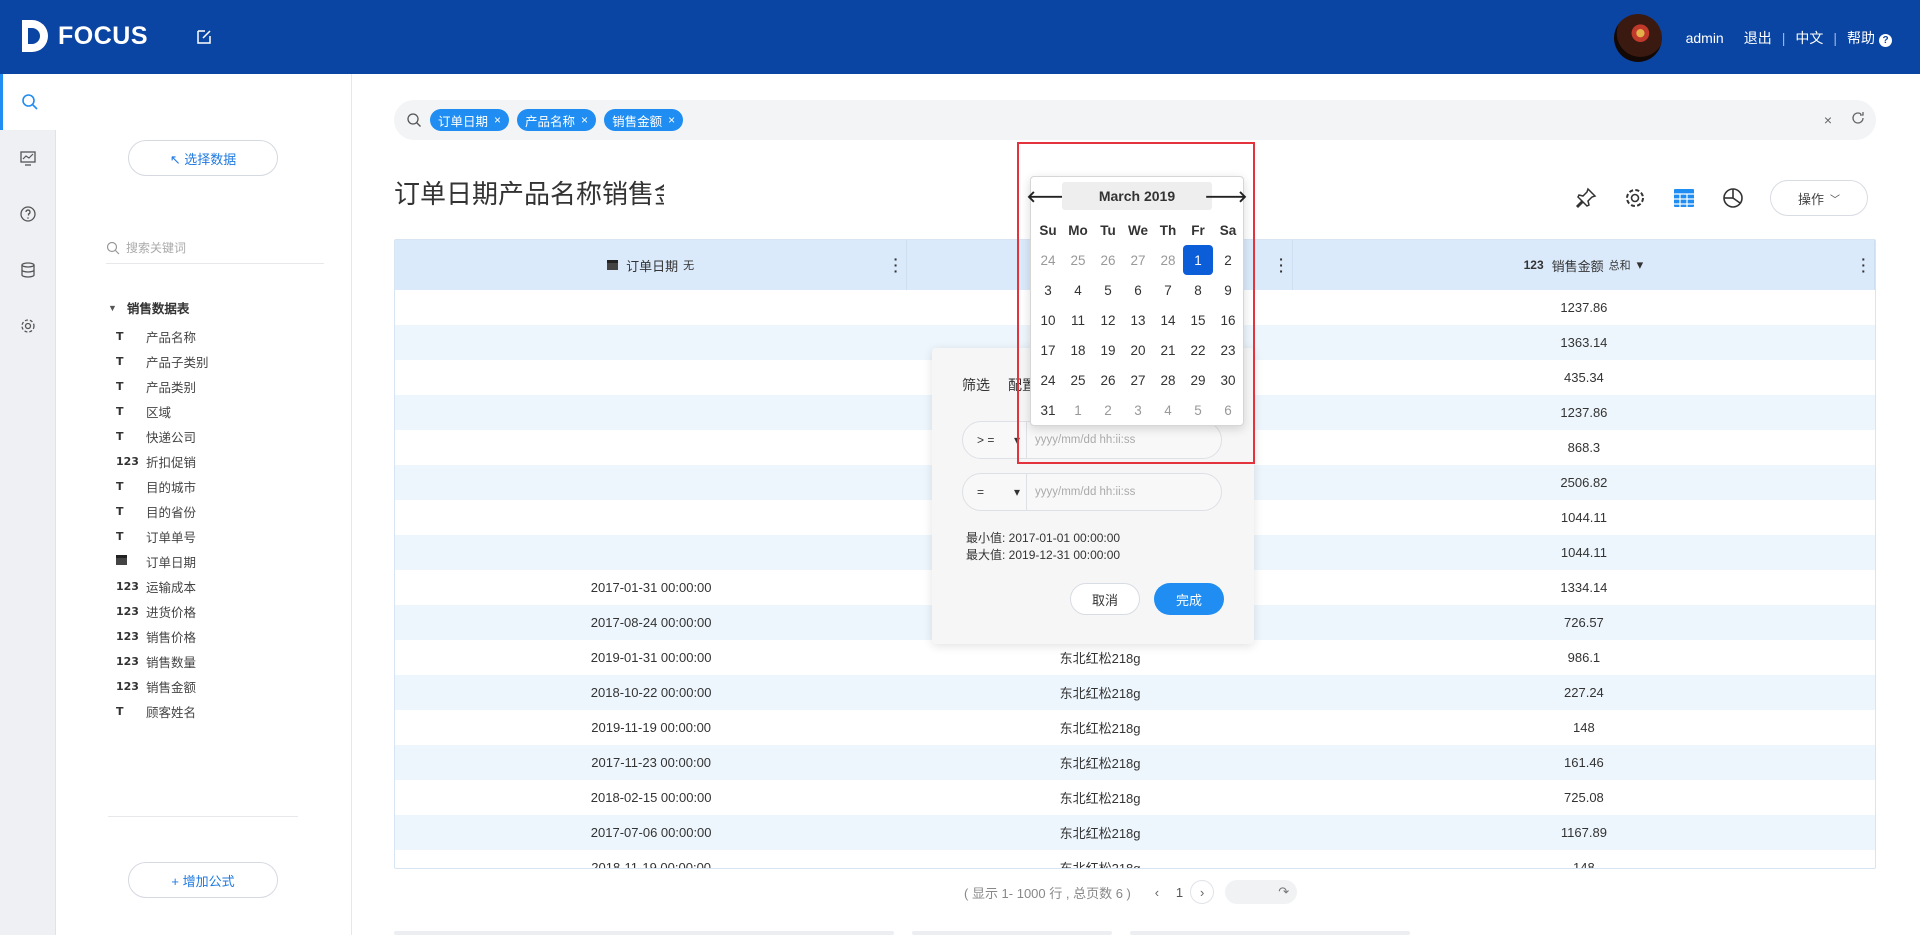  I want to click on date-input-1: yyyy/mm/dd hh:ii:ss, so click(1081, 440).